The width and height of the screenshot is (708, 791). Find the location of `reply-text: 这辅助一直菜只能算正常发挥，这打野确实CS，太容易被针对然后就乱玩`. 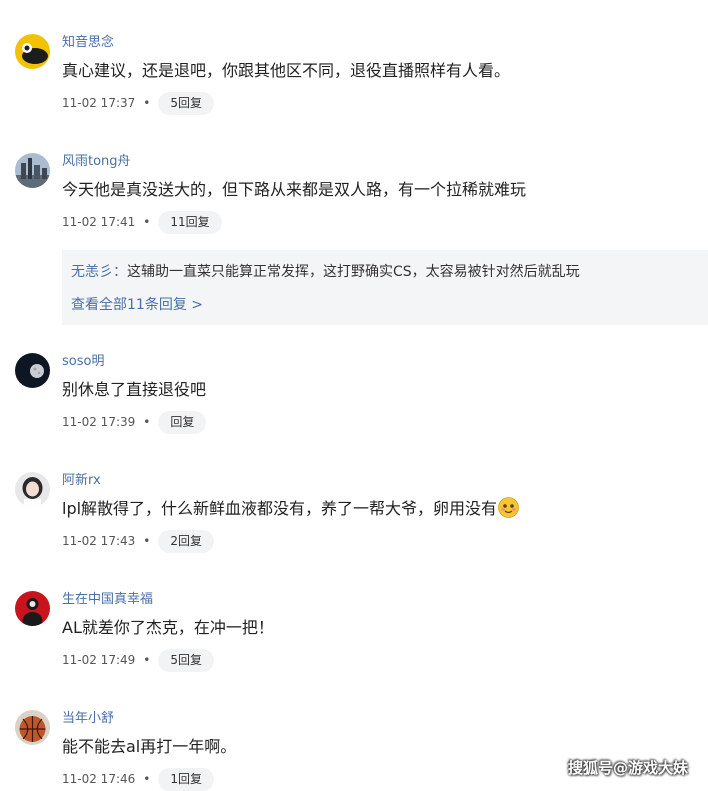

reply-text: 这辅助一直菜只能算正常发挥，这打野确实CS，太容易被针对然后就乱玩 is located at coordinates (353, 272).